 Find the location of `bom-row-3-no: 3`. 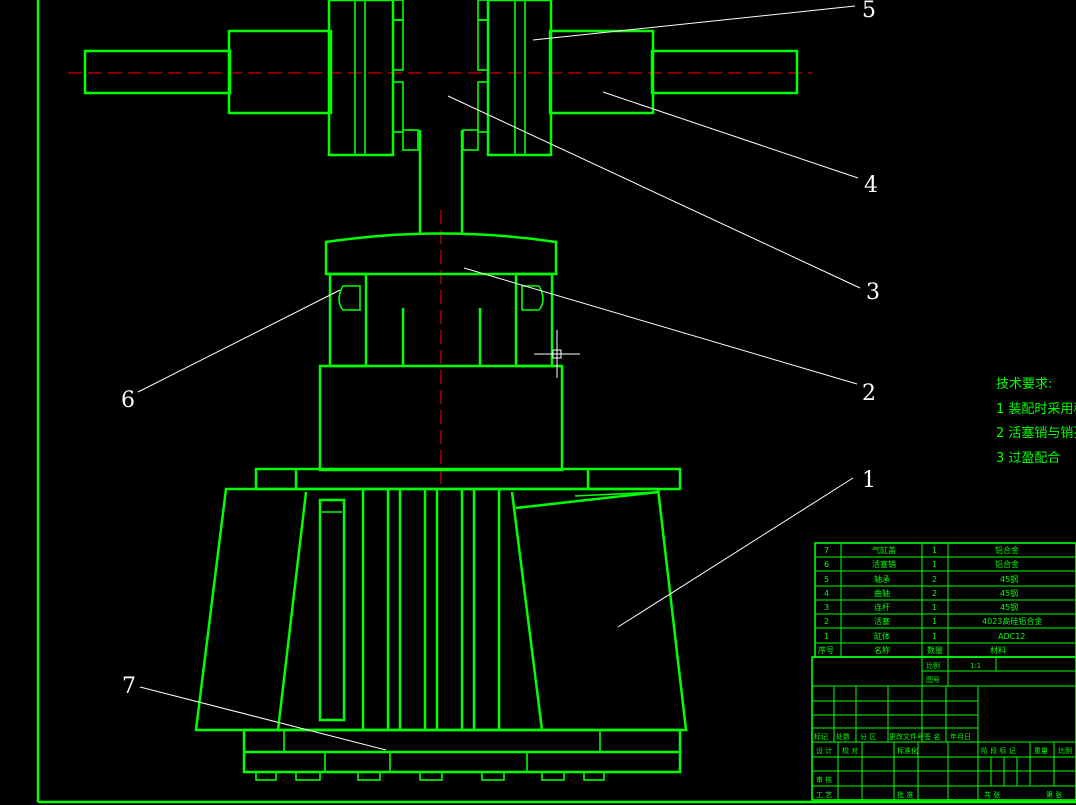

bom-row-3-no: 3 is located at coordinates (826, 607).